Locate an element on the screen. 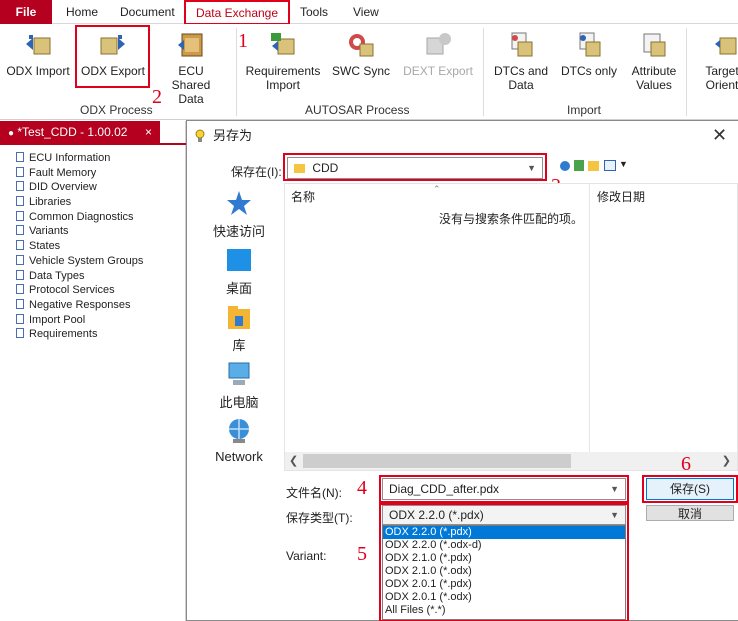 The image size is (738, 621). odx-import-icon is located at coordinates (38, 45).